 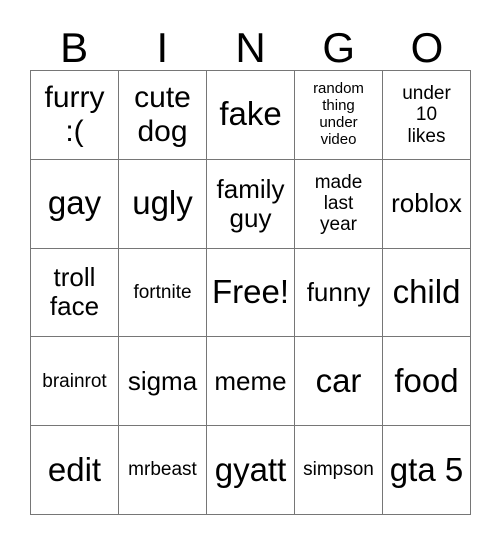 I want to click on bingo-cell: gay, so click(x=75, y=204).